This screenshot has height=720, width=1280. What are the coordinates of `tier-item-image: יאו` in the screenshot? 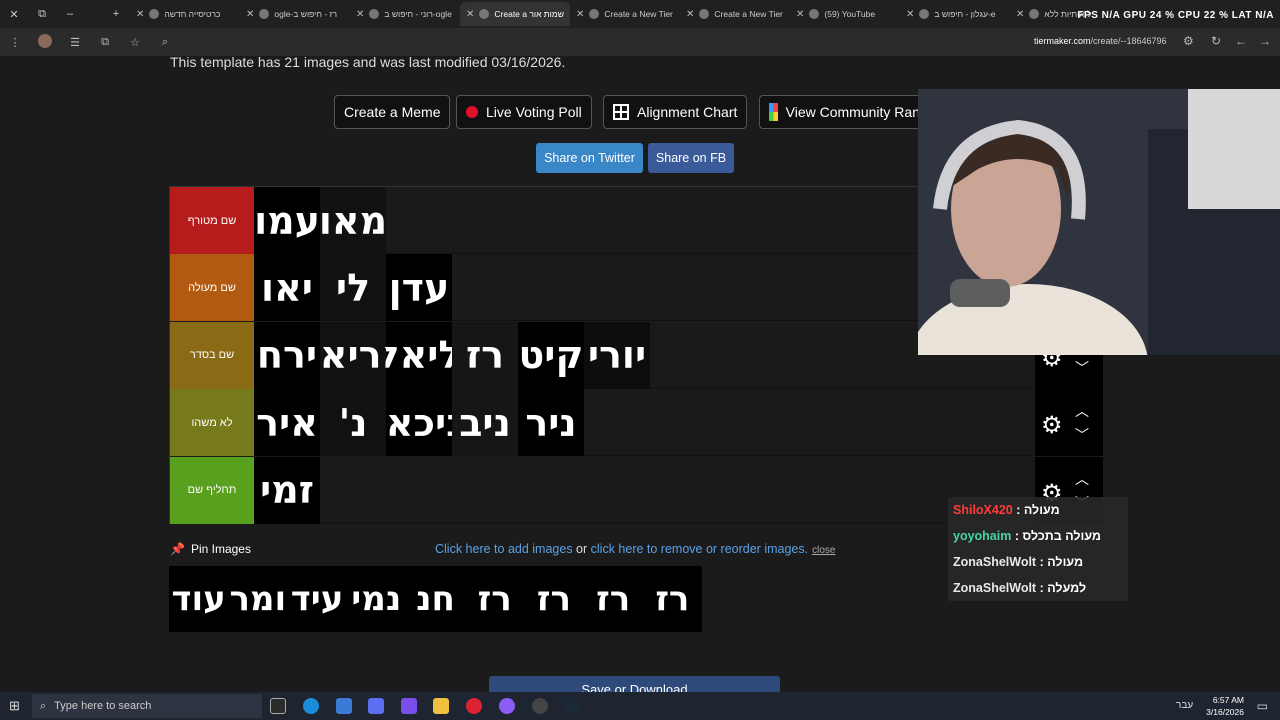 It's located at (287, 288).